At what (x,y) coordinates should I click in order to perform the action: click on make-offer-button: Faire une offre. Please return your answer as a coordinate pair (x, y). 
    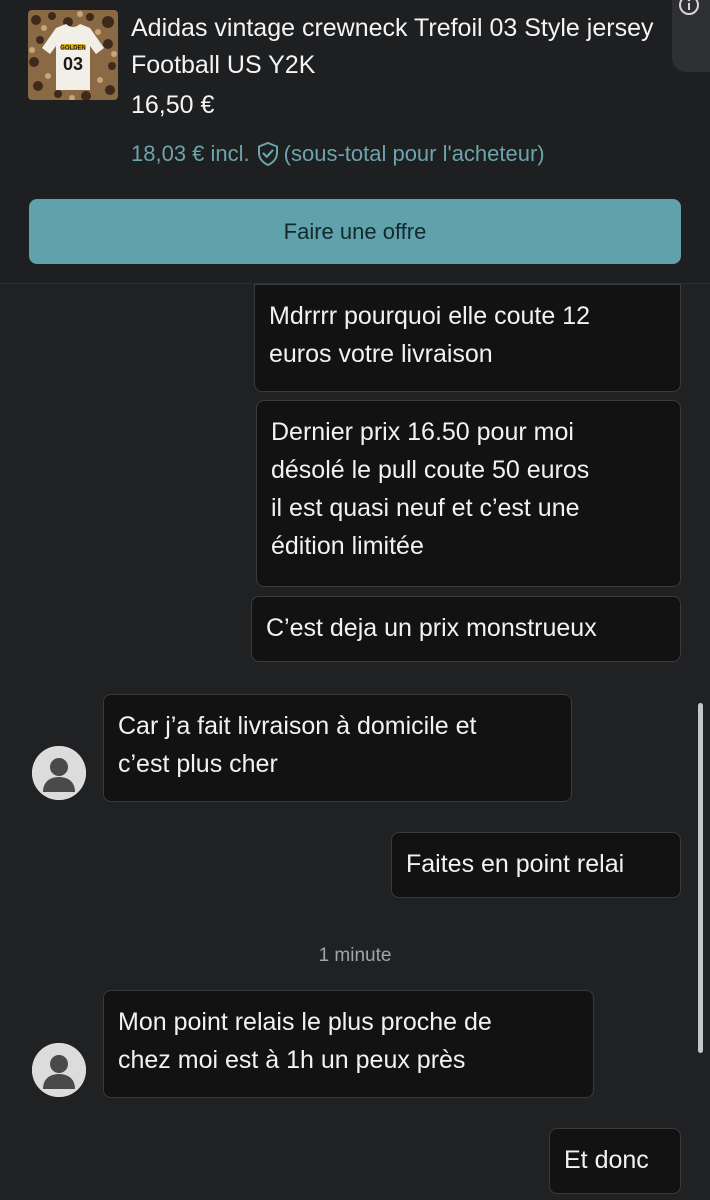
    Looking at the image, I should click on (355, 231).